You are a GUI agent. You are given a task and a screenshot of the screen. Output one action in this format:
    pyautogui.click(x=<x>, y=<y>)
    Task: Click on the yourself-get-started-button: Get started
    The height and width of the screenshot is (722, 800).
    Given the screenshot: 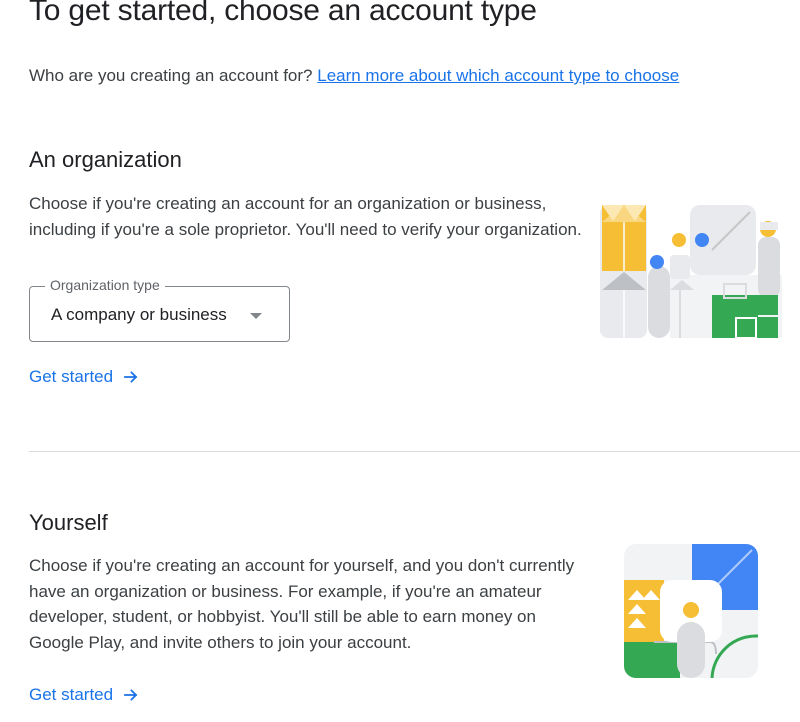 What is the action you would take?
    pyautogui.click(x=84, y=695)
    